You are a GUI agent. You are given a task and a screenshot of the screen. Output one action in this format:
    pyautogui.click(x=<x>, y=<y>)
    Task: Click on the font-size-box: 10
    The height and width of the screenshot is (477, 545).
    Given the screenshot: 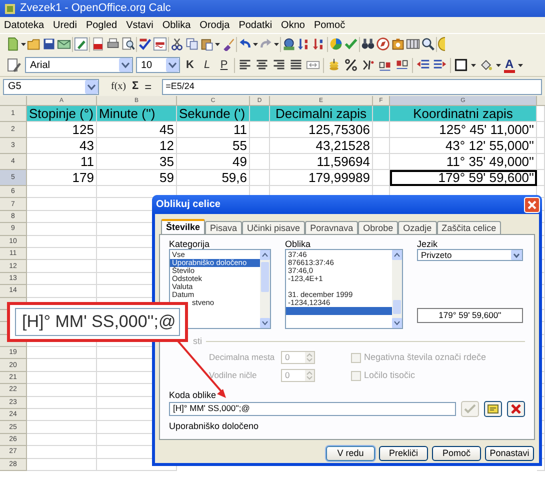 What is the action you would take?
    pyautogui.click(x=158, y=65)
    